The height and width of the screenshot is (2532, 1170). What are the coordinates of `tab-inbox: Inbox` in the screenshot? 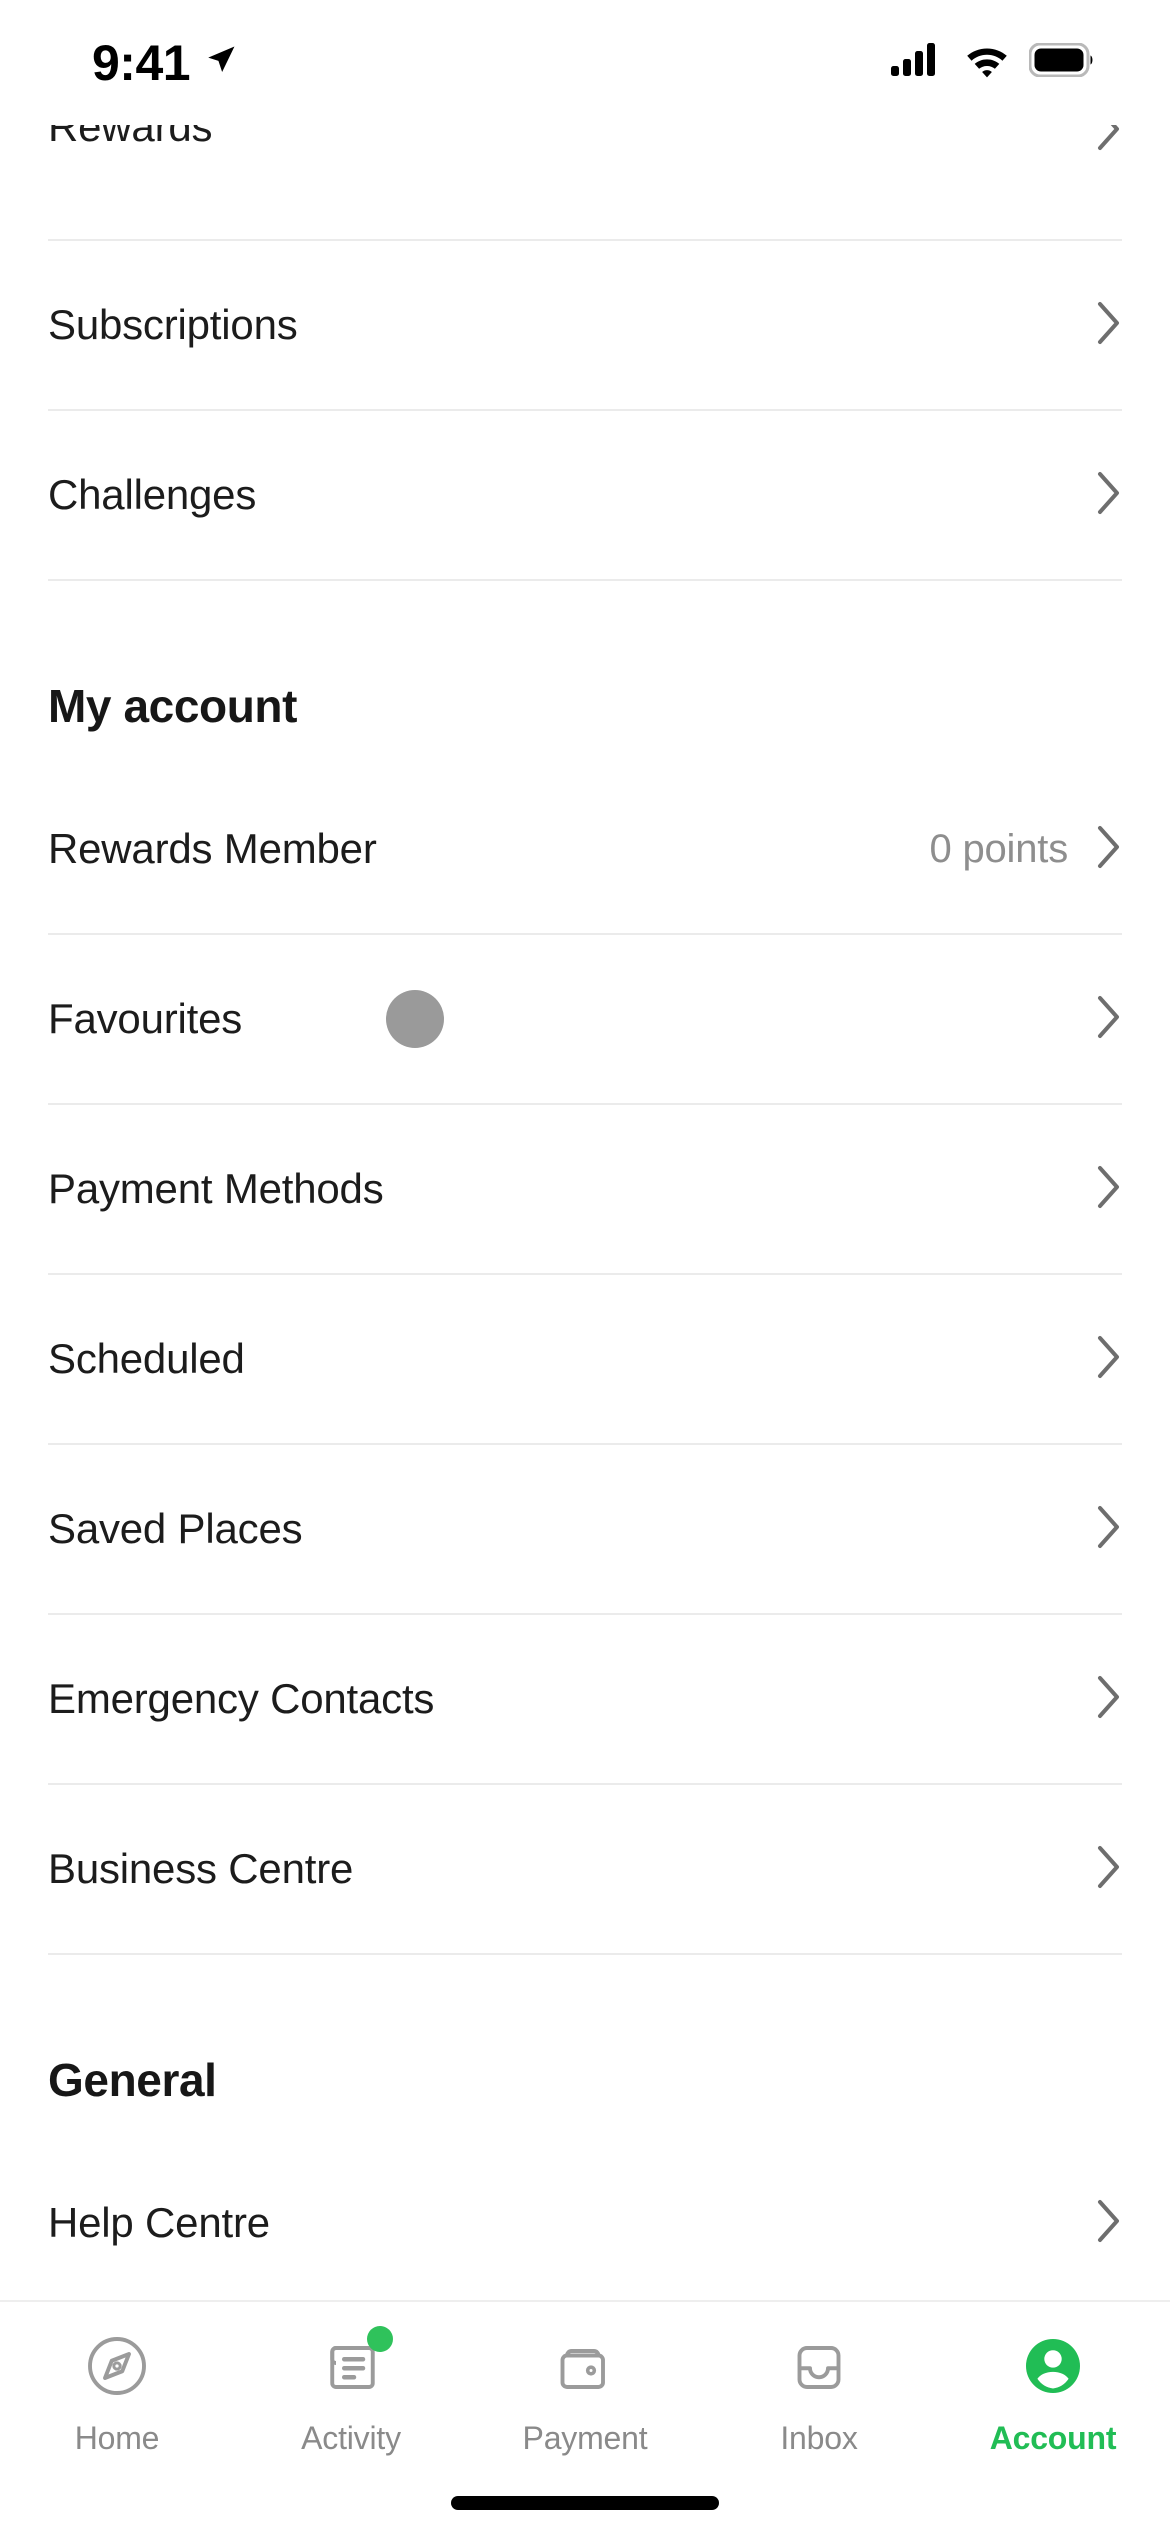 It's located at (819, 2389).